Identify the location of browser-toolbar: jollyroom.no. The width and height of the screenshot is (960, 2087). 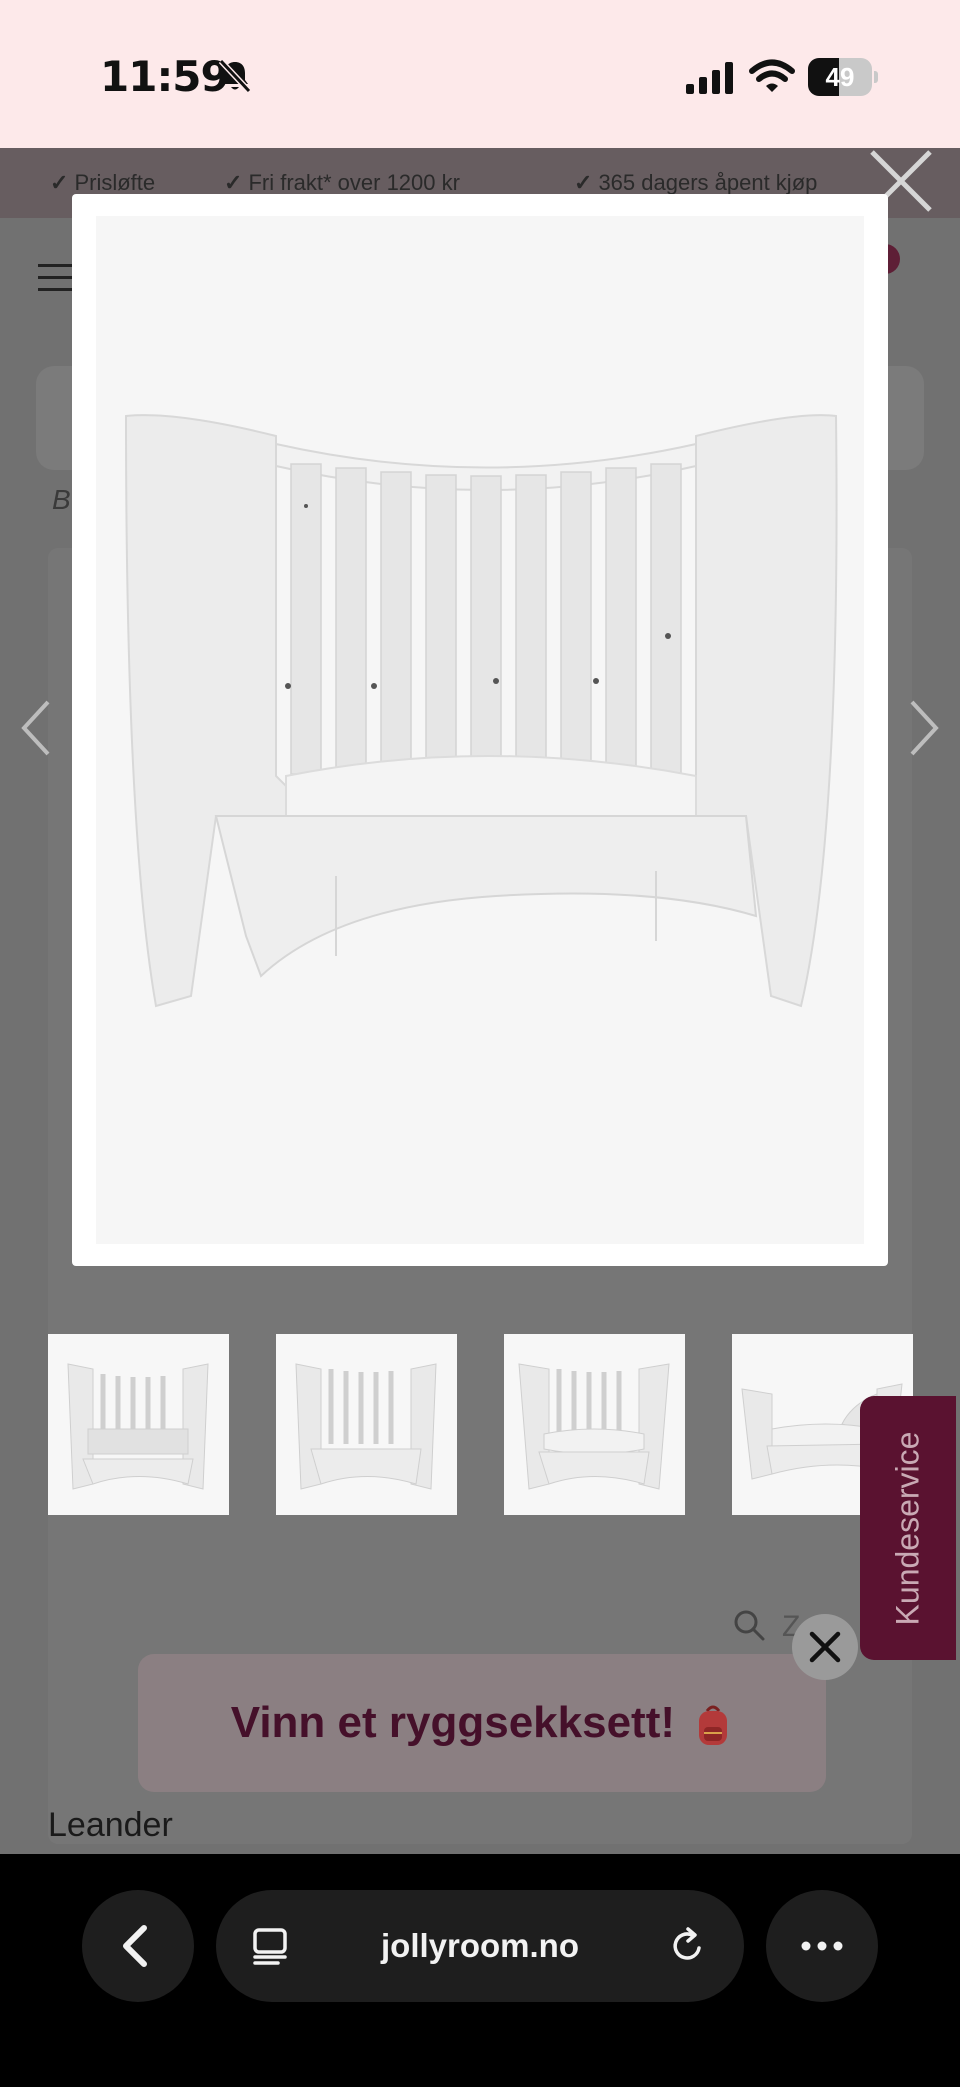
(480, 1970).